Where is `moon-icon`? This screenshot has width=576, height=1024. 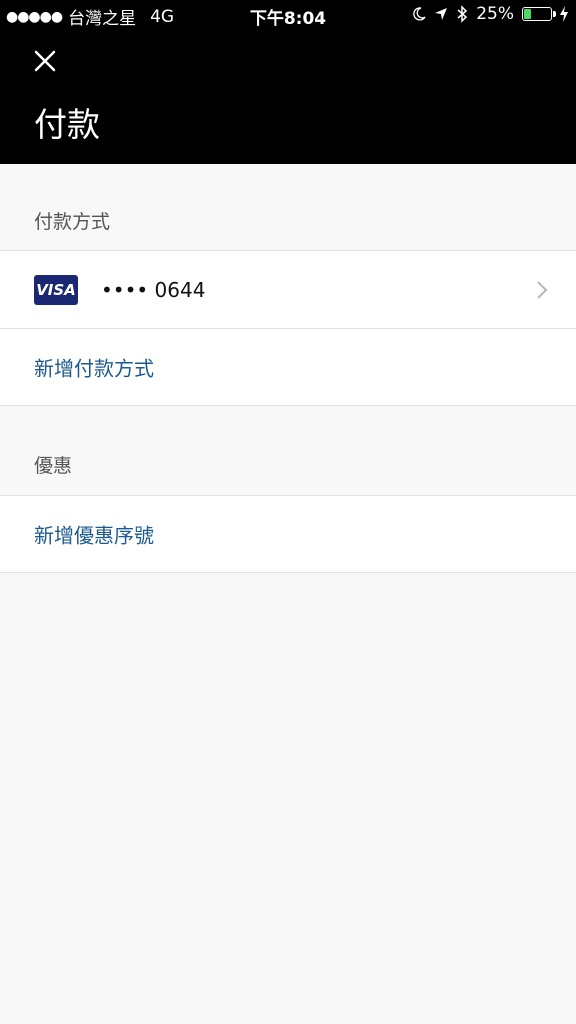 moon-icon is located at coordinates (419, 14).